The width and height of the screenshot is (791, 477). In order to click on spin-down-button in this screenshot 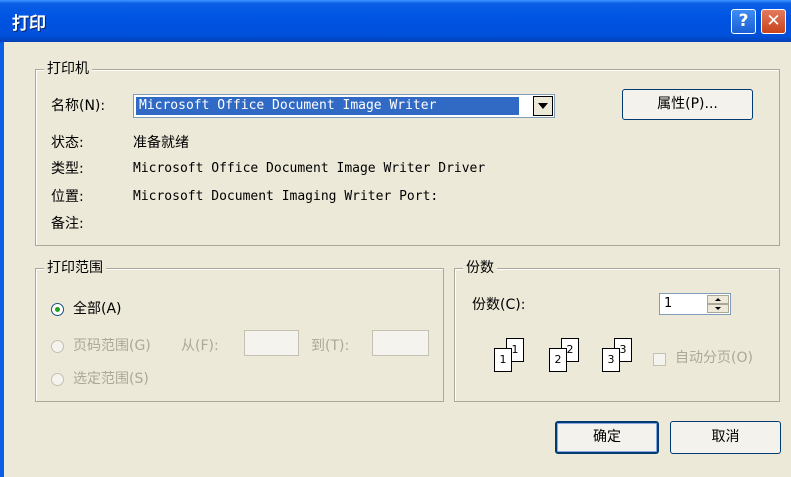, I will do `click(718, 308)`.